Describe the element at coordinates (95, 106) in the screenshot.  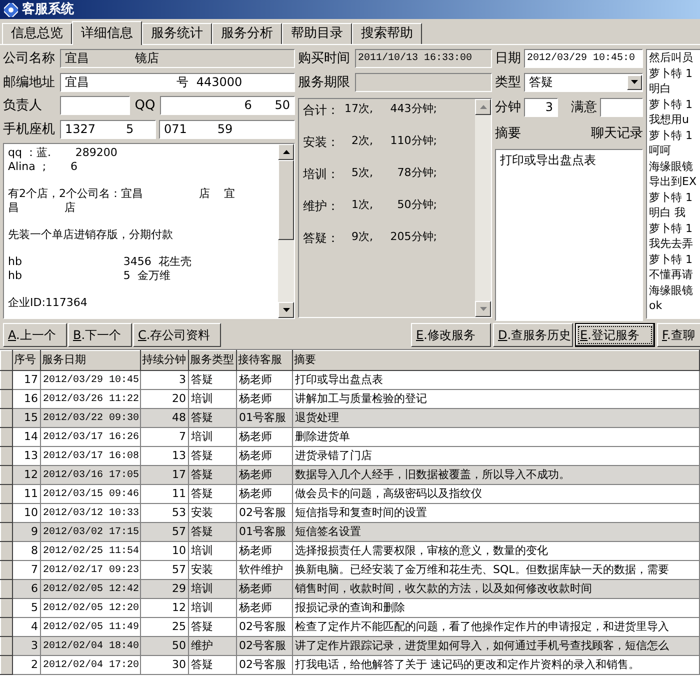
I see `contact-field` at that location.